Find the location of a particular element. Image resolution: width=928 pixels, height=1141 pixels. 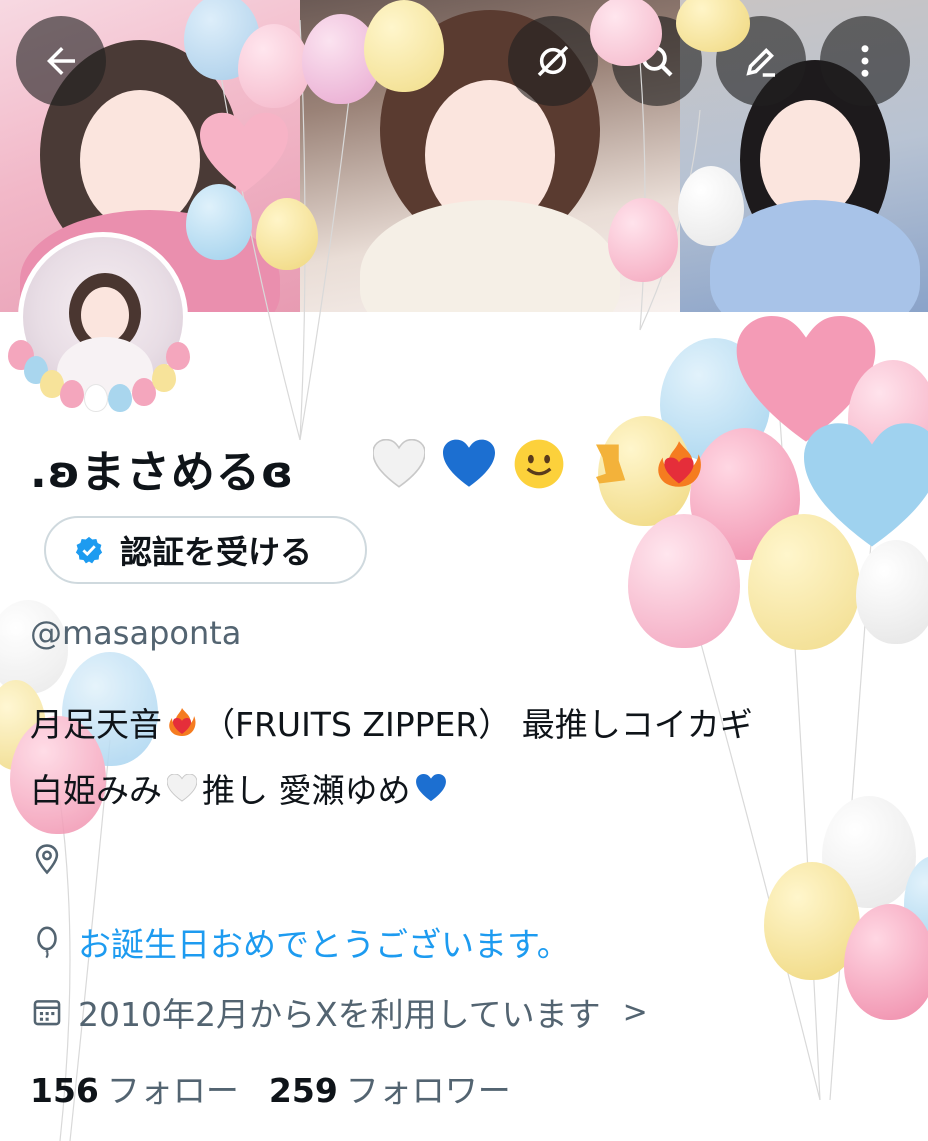

bio-text: 月足天音 is located at coordinates (96, 724).